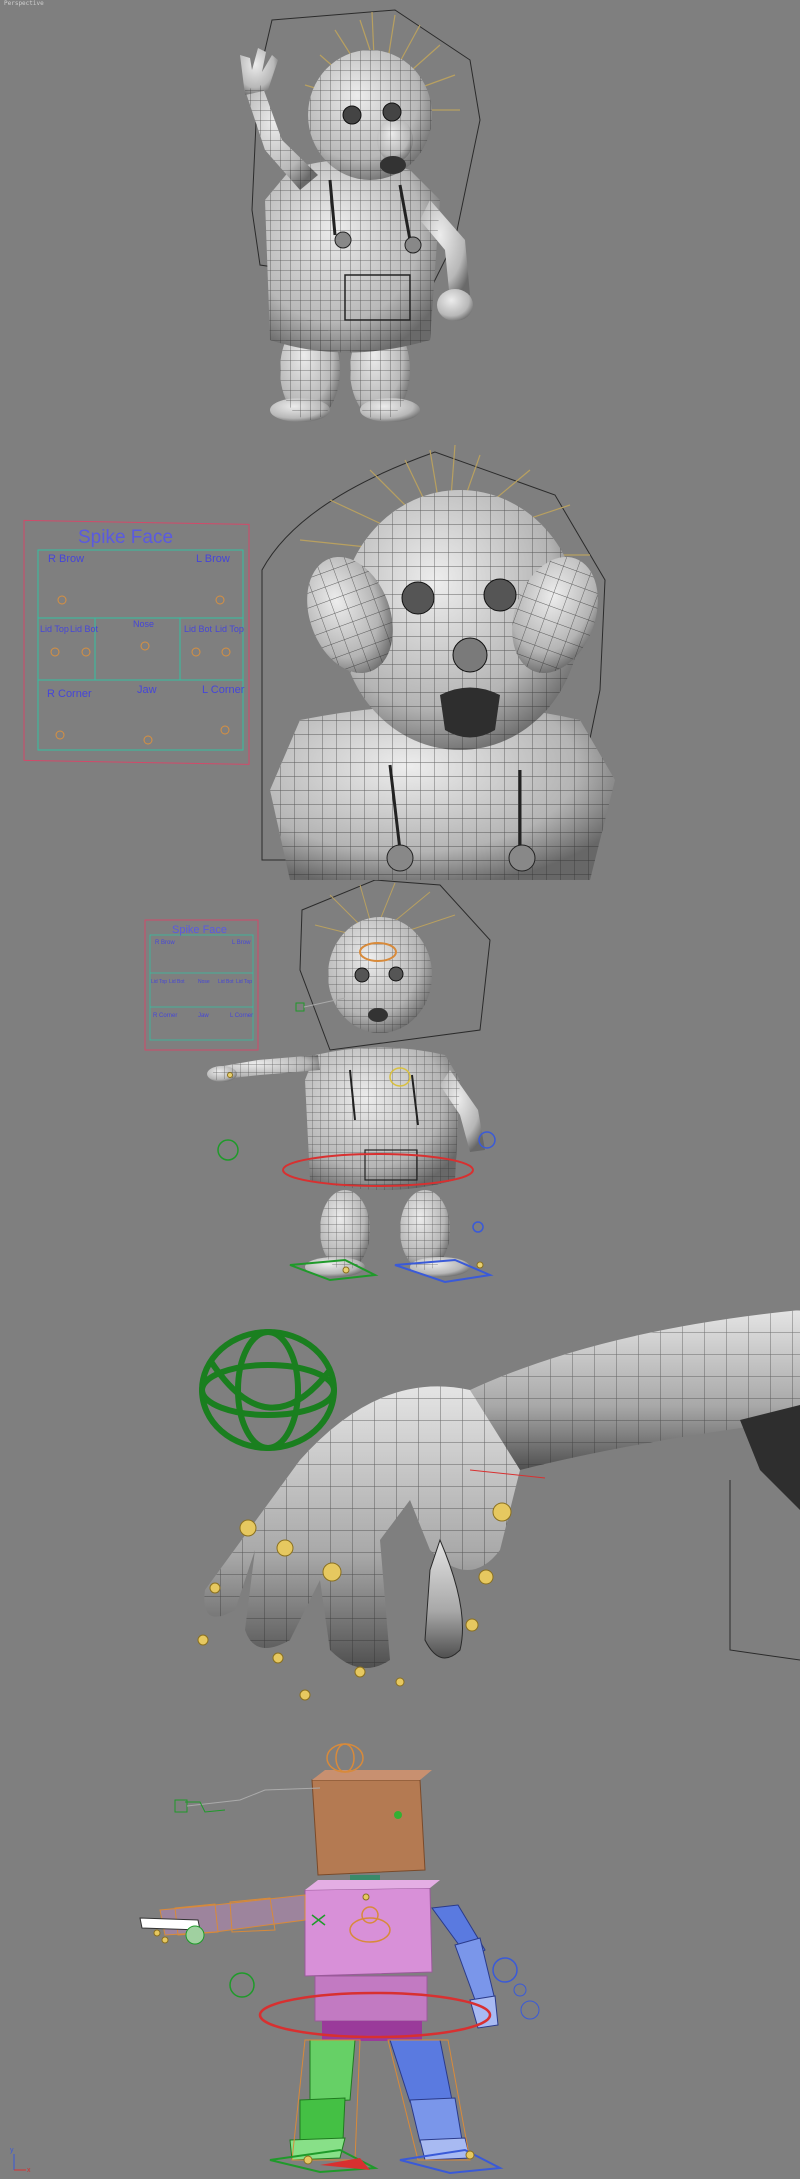 This screenshot has width=800, height=2179. Describe the element at coordinates (229, 629) in the screenshot. I see `face-label-lid-top-l: Lid Top` at that location.